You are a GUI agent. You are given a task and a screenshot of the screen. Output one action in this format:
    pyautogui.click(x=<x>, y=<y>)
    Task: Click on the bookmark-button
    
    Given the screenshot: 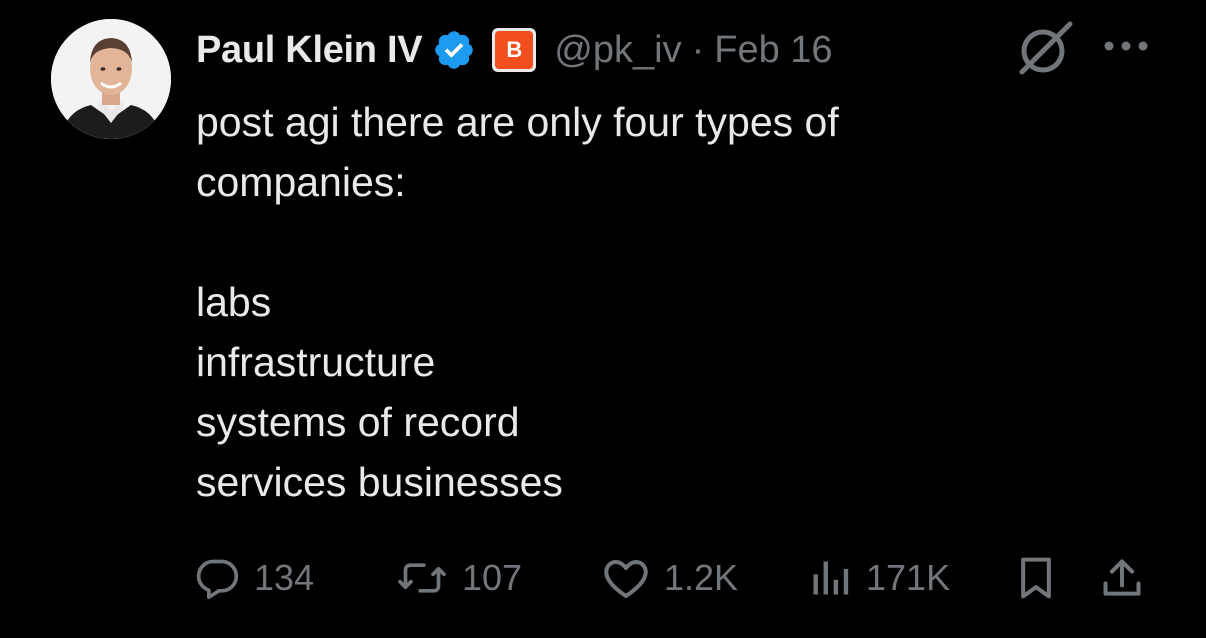 What is the action you would take?
    pyautogui.click(x=1036, y=578)
    